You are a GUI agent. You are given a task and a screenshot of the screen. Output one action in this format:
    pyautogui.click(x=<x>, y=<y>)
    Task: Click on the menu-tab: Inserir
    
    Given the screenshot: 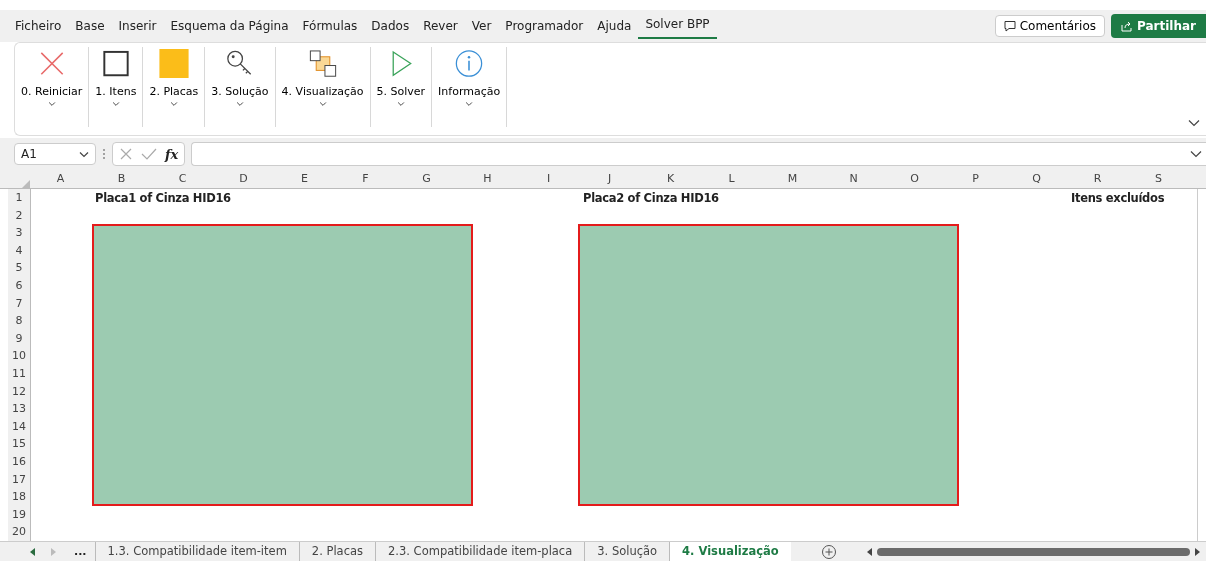 What is the action you would take?
    pyautogui.click(x=137, y=26)
    